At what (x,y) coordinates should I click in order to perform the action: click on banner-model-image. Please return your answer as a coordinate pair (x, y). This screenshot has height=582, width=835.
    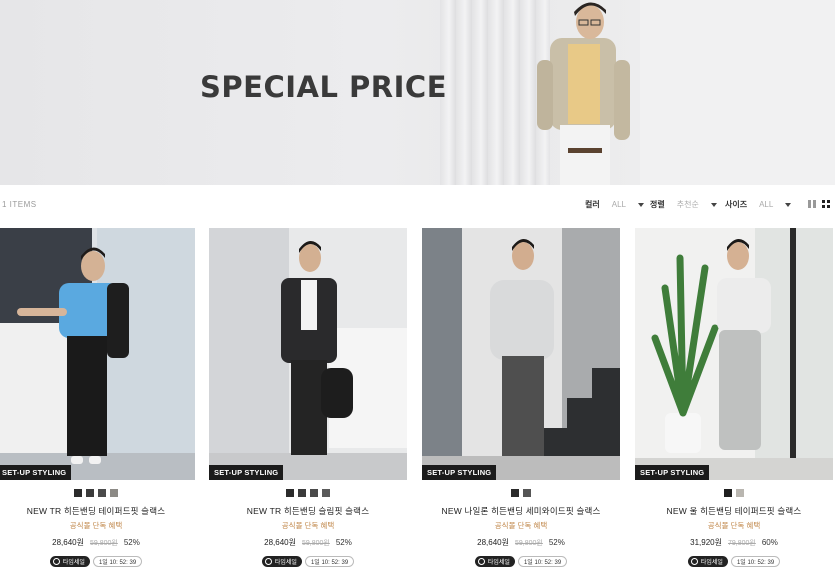
    Looking at the image, I should click on (583, 93).